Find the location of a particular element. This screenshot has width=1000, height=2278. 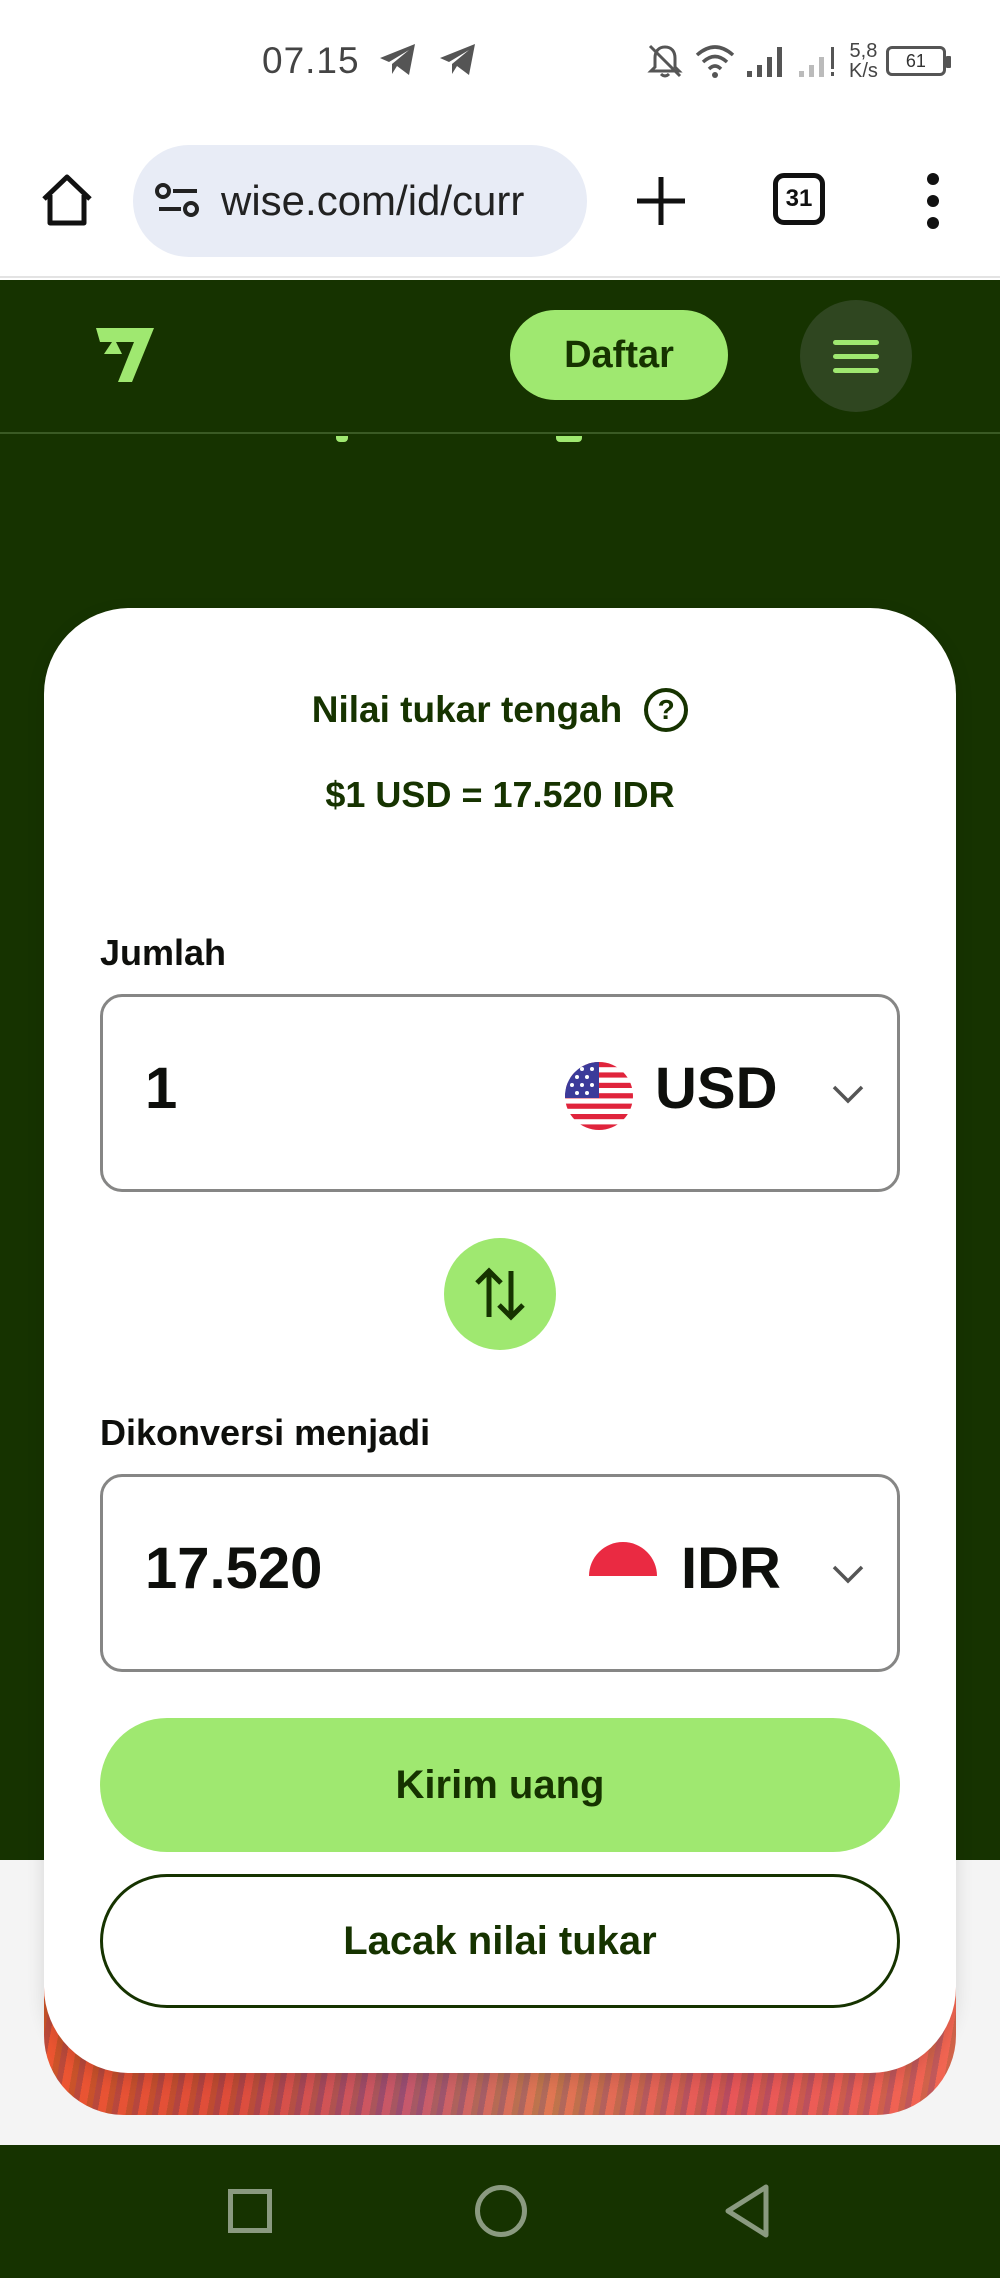

battery-icon: 61 is located at coordinates (918, 61).